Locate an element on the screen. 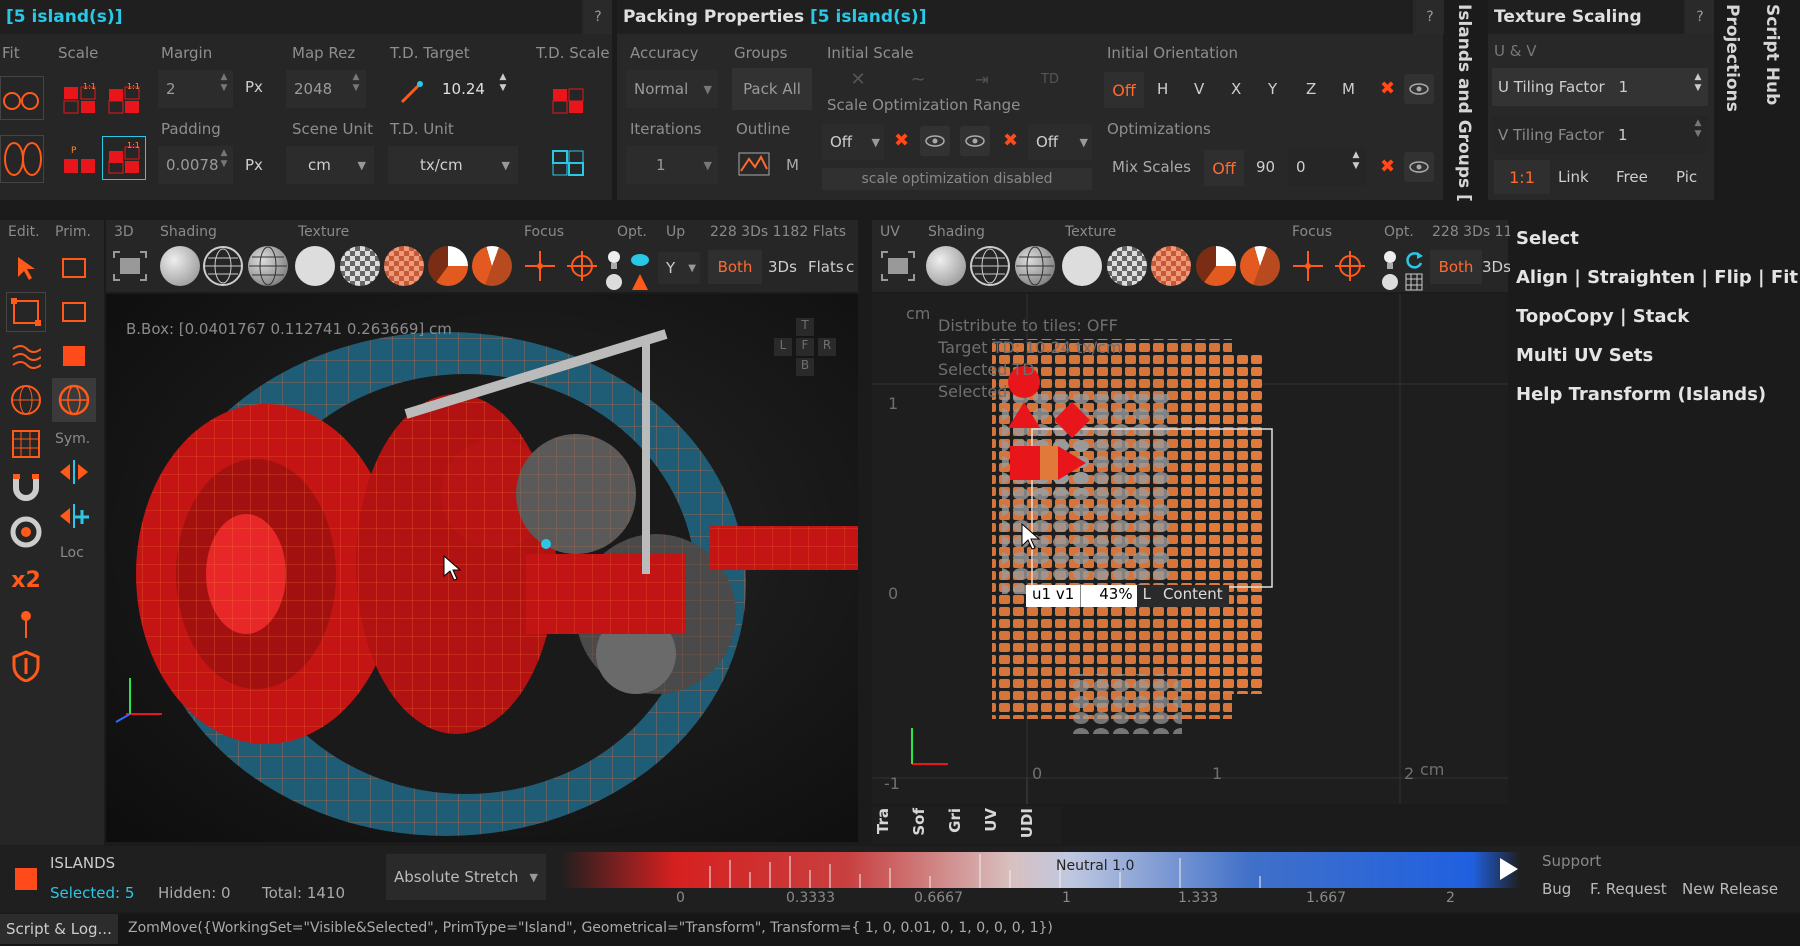 This screenshot has height=946, width=1800. margin-stepper: ▲ ▼ is located at coordinates (224, 83).